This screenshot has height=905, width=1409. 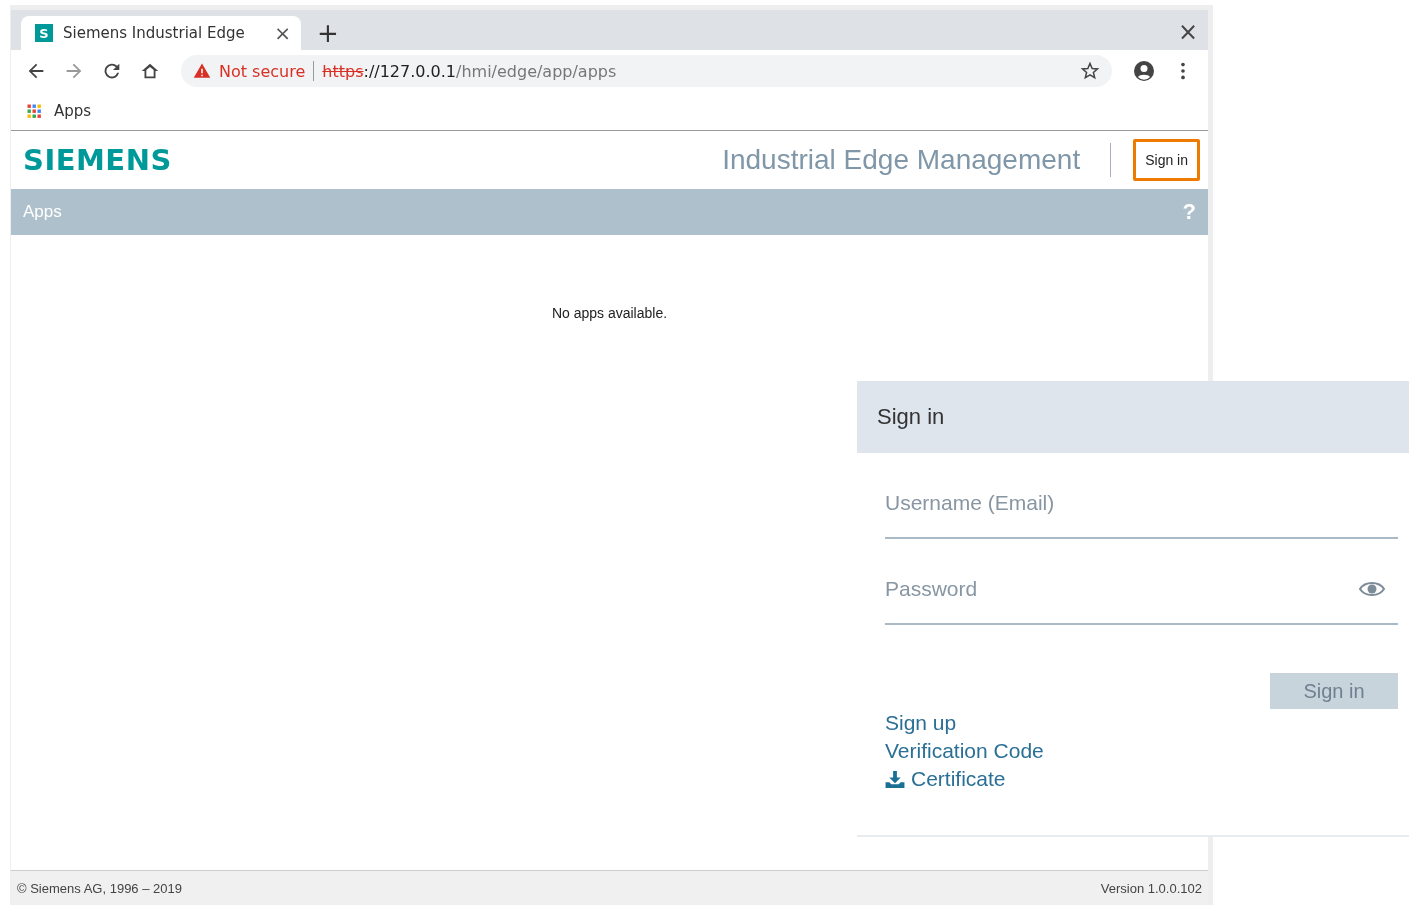 I want to click on panel-title: Sign in, so click(x=911, y=417).